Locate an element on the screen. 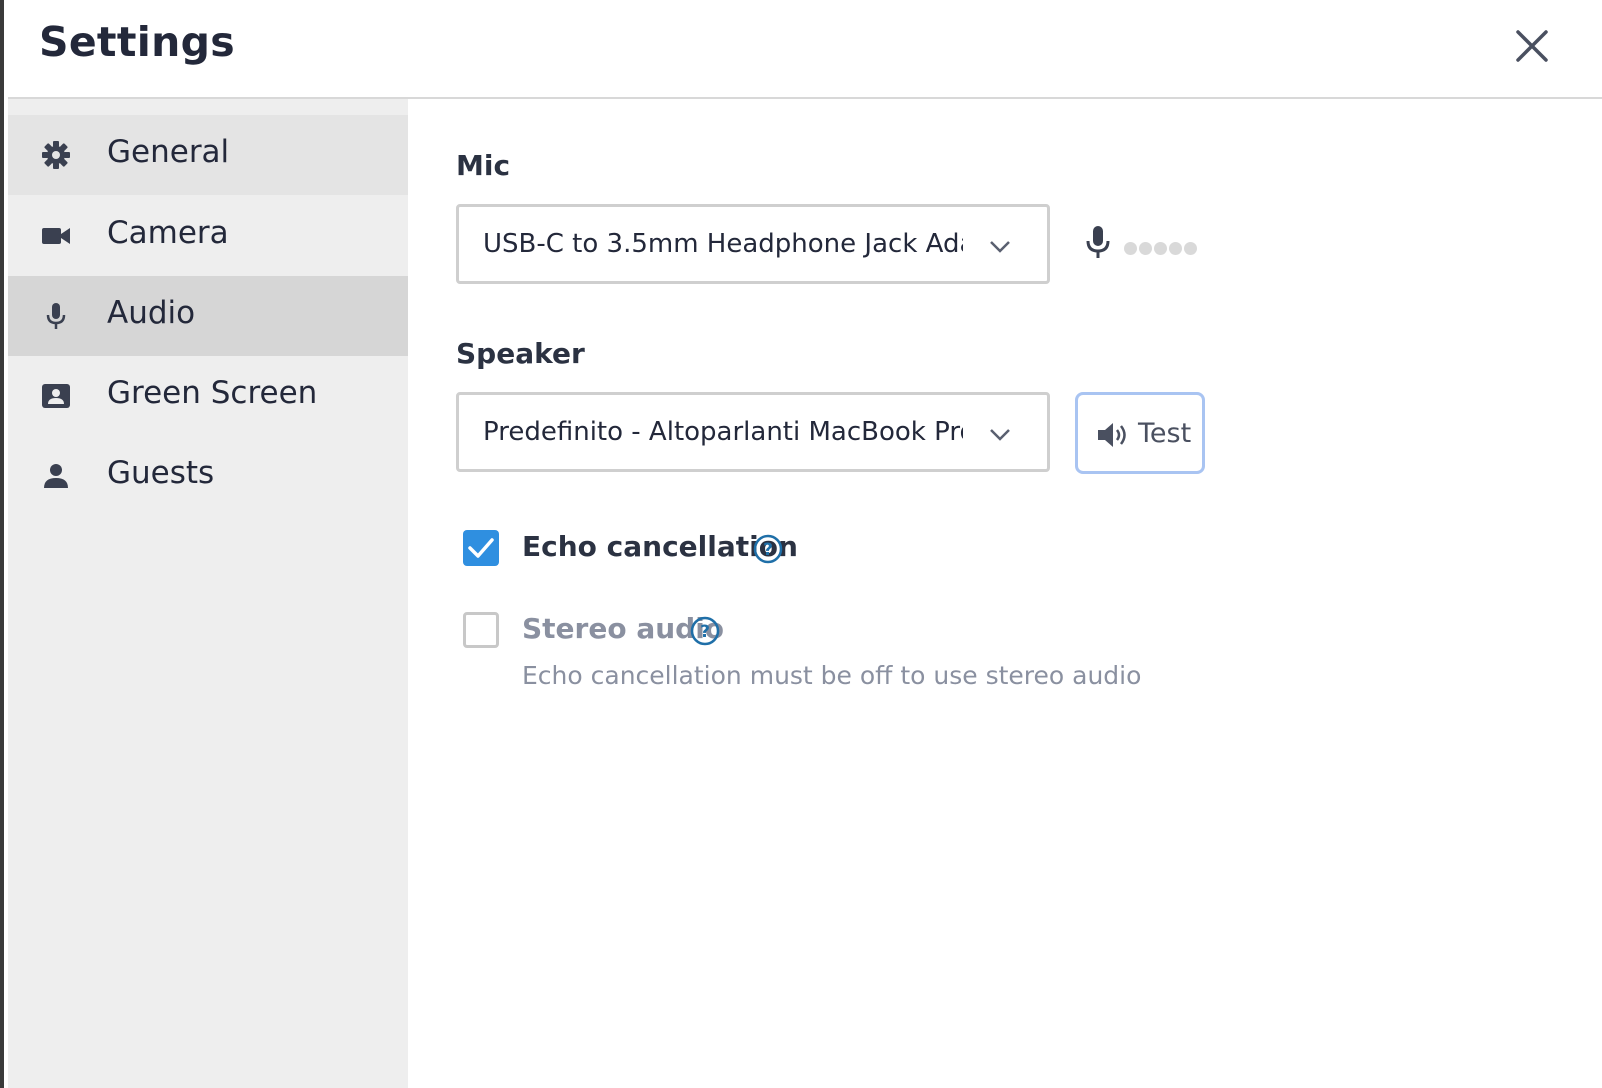 Image resolution: width=1602 pixels, height=1088 pixels. close-icon is located at coordinates (1532, 46).